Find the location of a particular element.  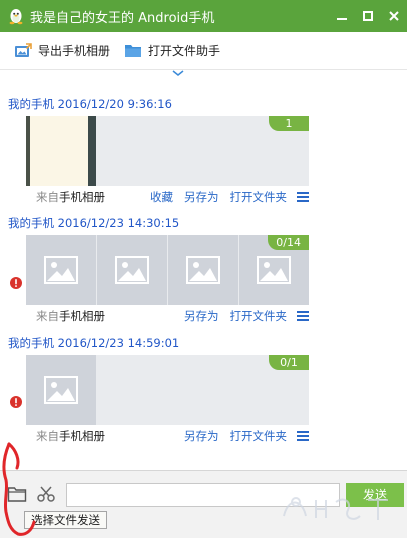

minimize-button is located at coordinates (342, 16).